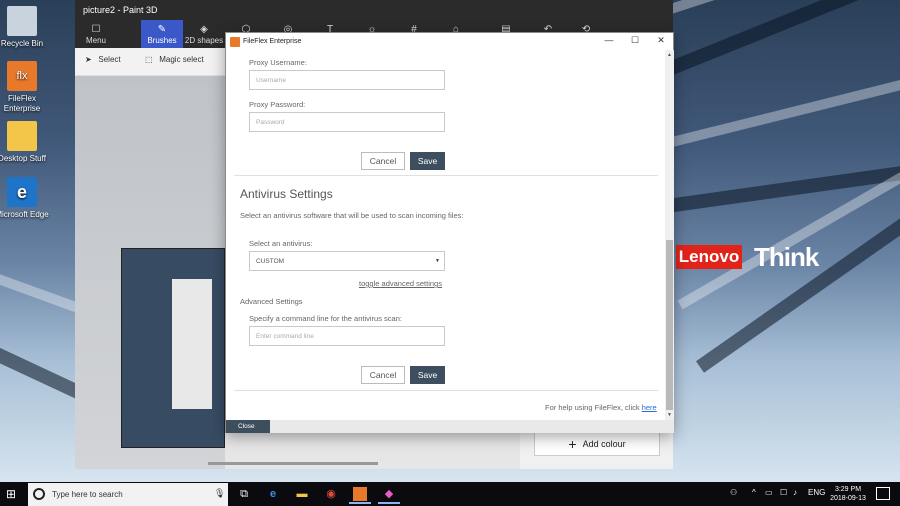  What do you see at coordinates (22, 136) in the screenshot?
I see `folder-icon` at bounding box center [22, 136].